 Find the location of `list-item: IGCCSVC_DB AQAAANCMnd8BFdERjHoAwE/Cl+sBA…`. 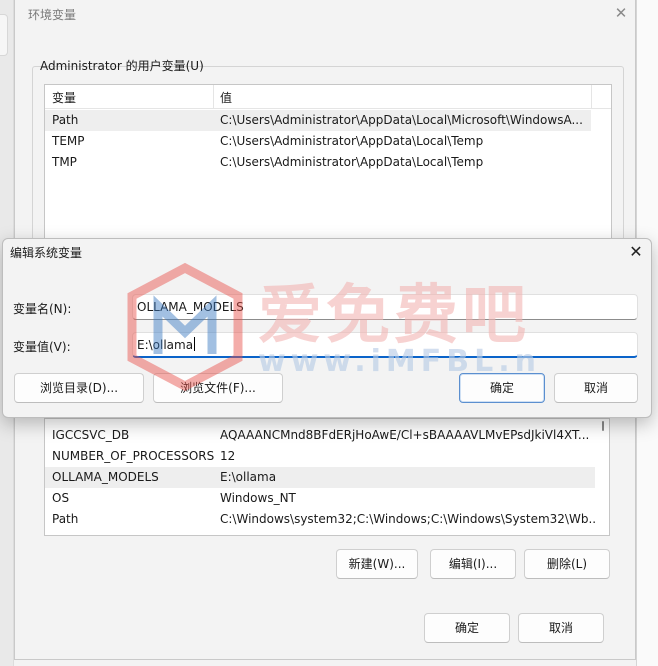

list-item: IGCCSVC_DB AQAAANCMnd8BFdERjHoAwE/Cl+sBA… is located at coordinates (320, 435).